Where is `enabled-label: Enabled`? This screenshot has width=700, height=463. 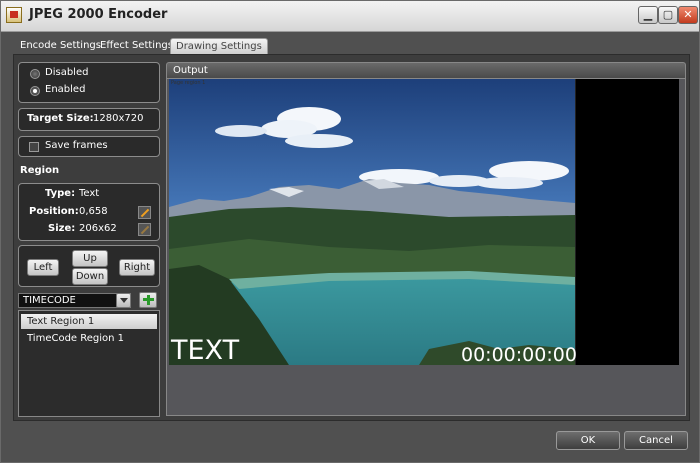
enabled-label: Enabled is located at coordinates (65, 89).